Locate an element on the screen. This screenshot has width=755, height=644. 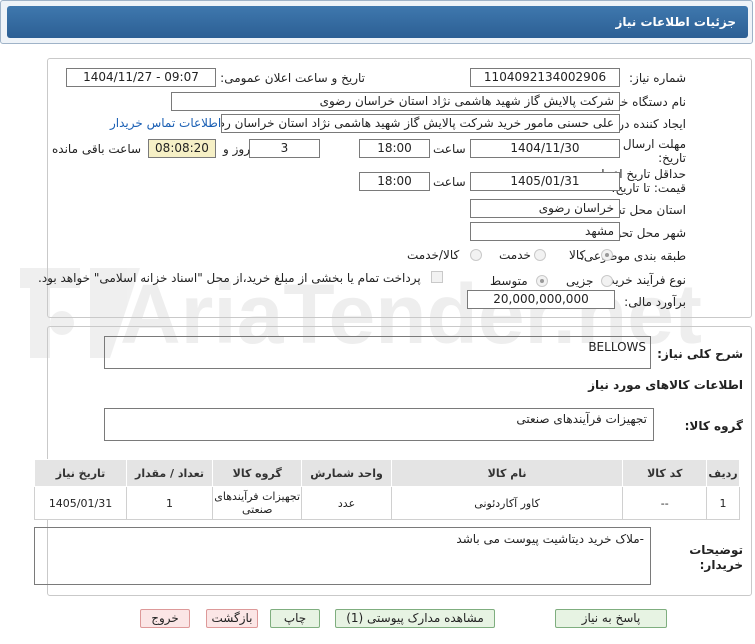
deadline-label-2: تاریخ: is located at coordinates (672, 158).